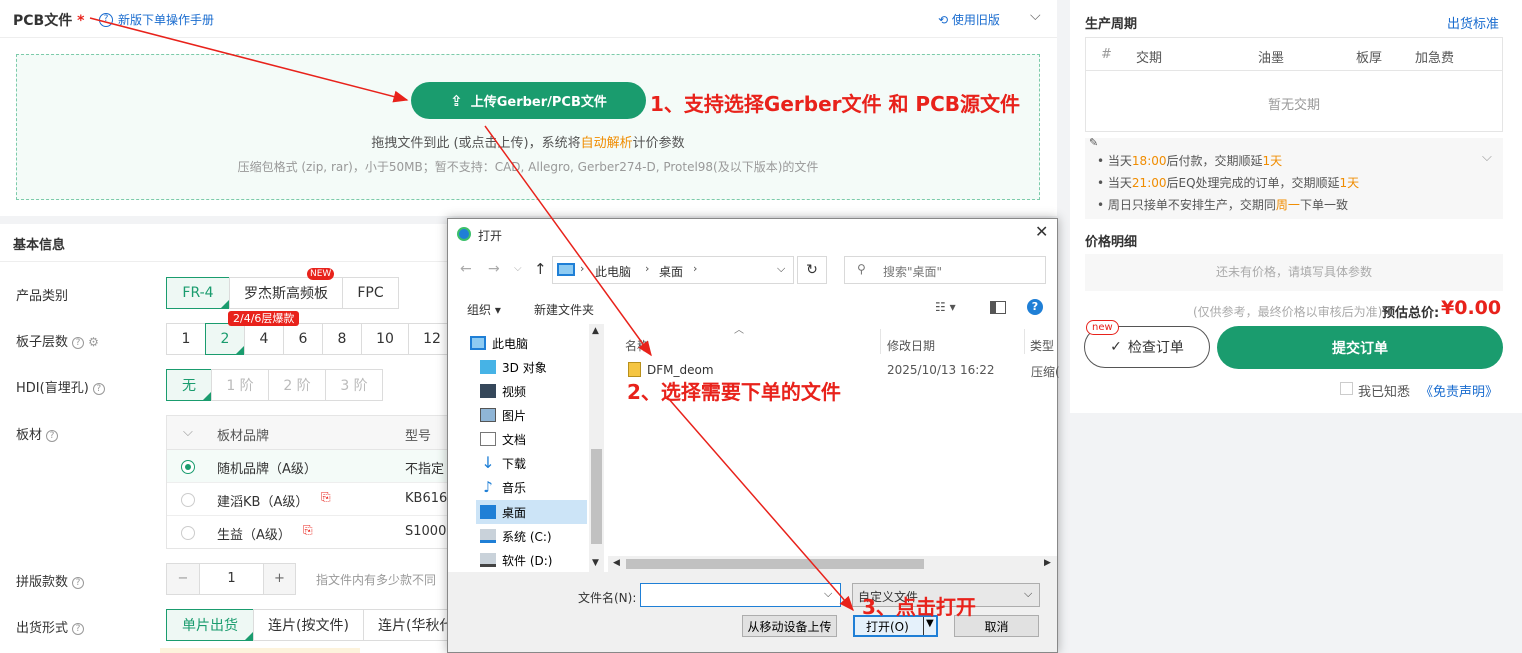 This screenshot has width=1522, height=653. What do you see at coordinates (919, 607) in the screenshot?
I see `annotation-3: 3、点击打开` at bounding box center [919, 607].